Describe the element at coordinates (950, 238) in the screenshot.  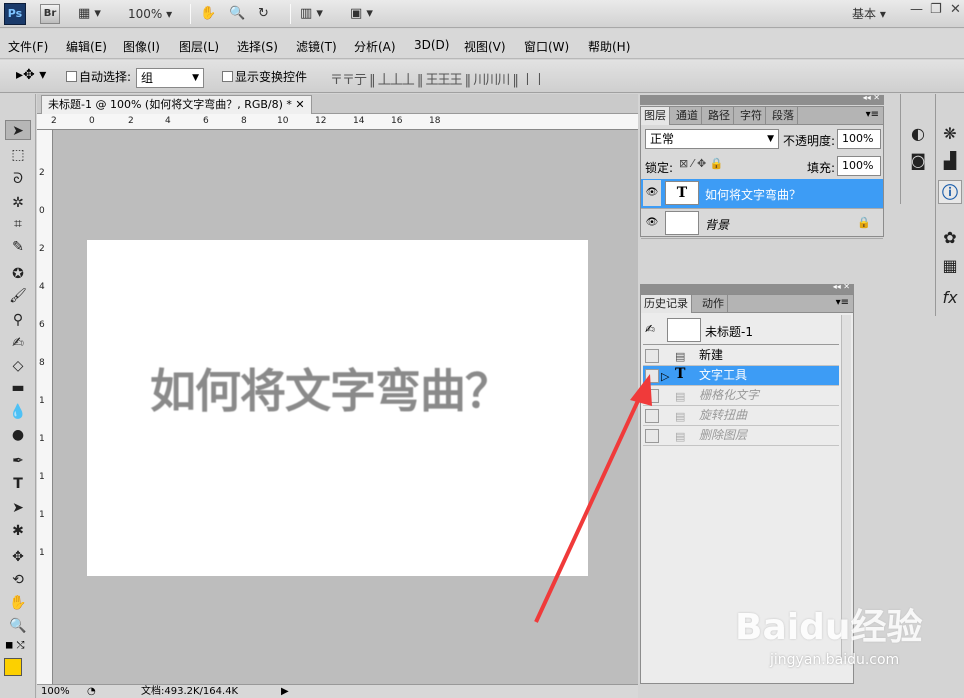
I see `brushes-icon: ✿` at that location.